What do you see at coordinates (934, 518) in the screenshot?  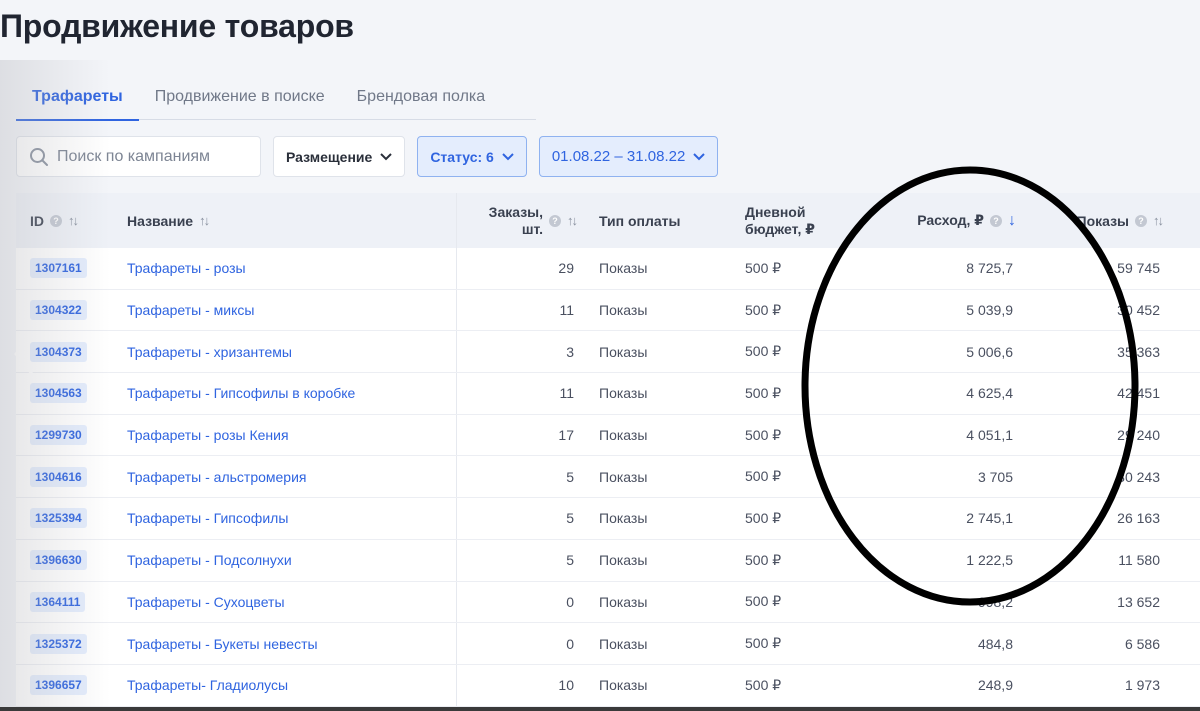 I see `table-cell: 2 745,1` at bounding box center [934, 518].